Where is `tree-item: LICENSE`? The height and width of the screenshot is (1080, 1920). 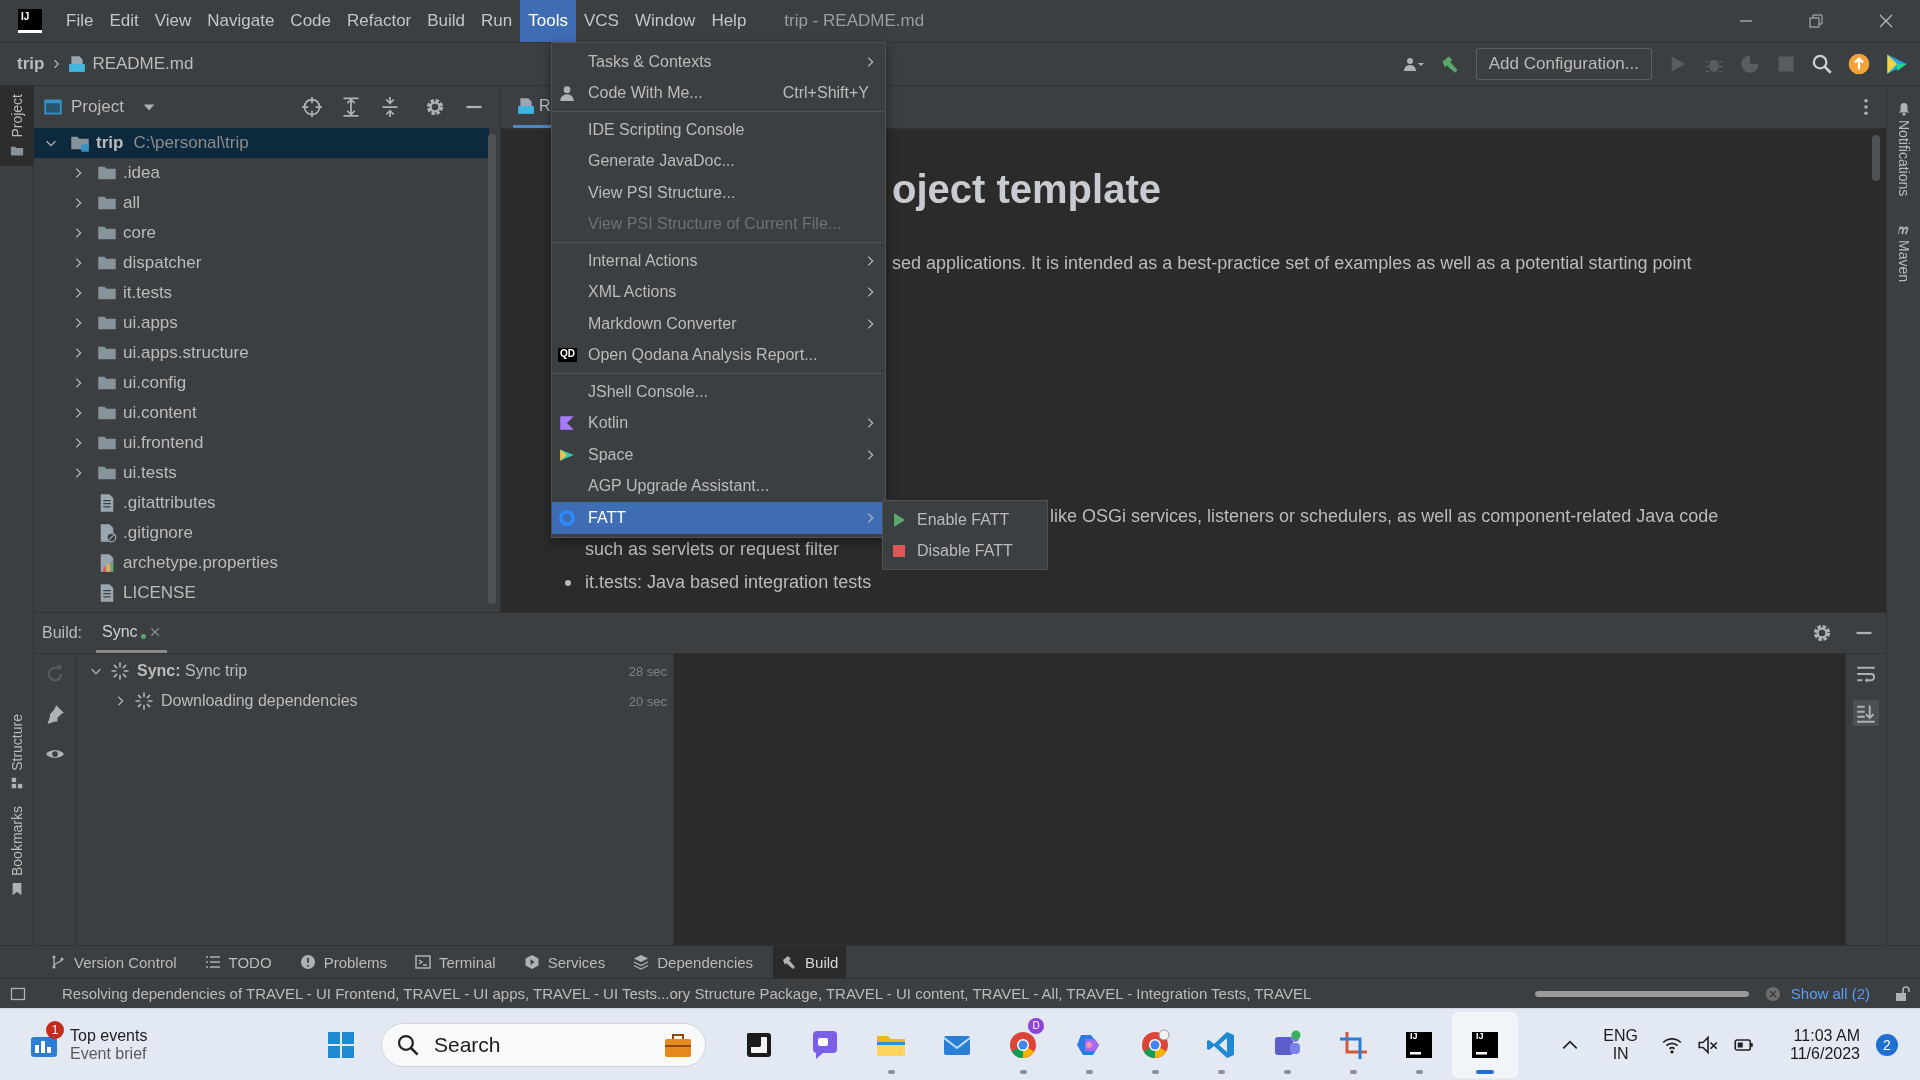
tree-item: LICENSE is located at coordinates (261, 593).